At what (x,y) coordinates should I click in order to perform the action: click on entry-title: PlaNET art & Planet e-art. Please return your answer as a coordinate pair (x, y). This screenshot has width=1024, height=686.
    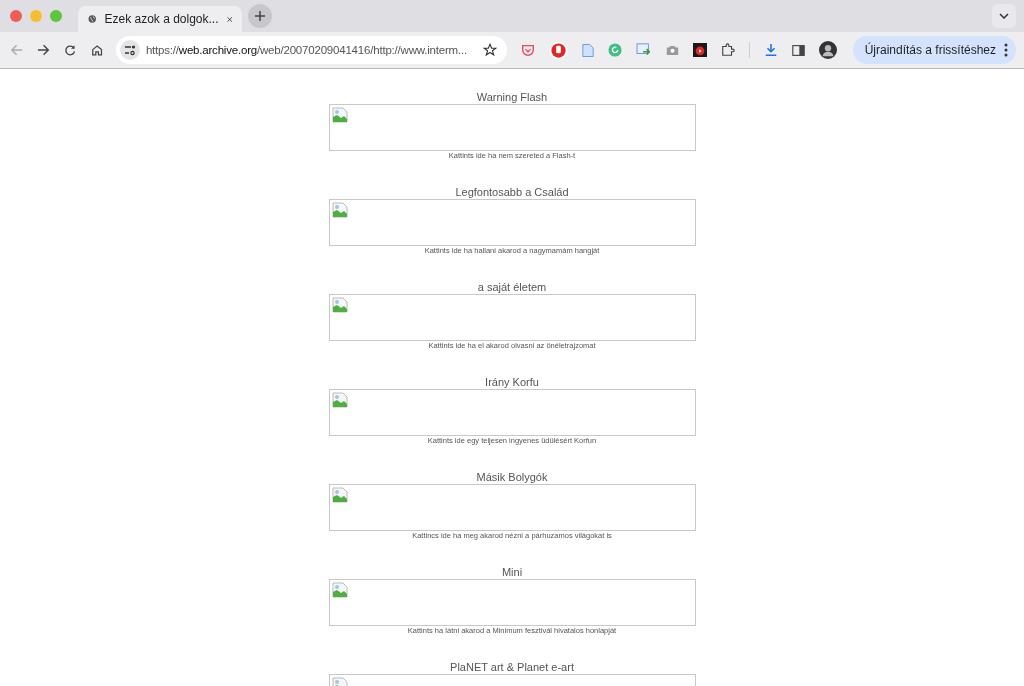
    Looking at the image, I should click on (512, 667).